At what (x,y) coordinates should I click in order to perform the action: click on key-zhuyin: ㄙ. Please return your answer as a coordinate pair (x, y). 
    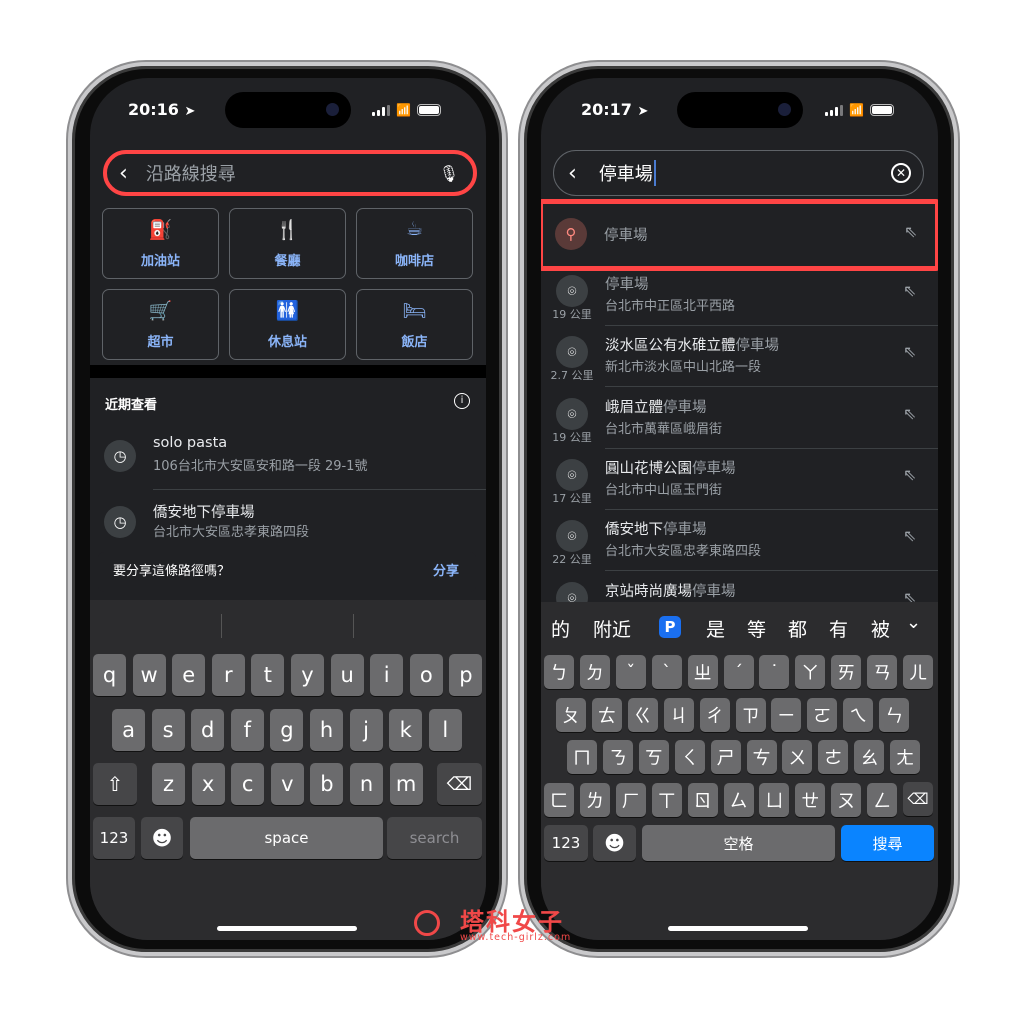
    Looking at the image, I should click on (738, 799).